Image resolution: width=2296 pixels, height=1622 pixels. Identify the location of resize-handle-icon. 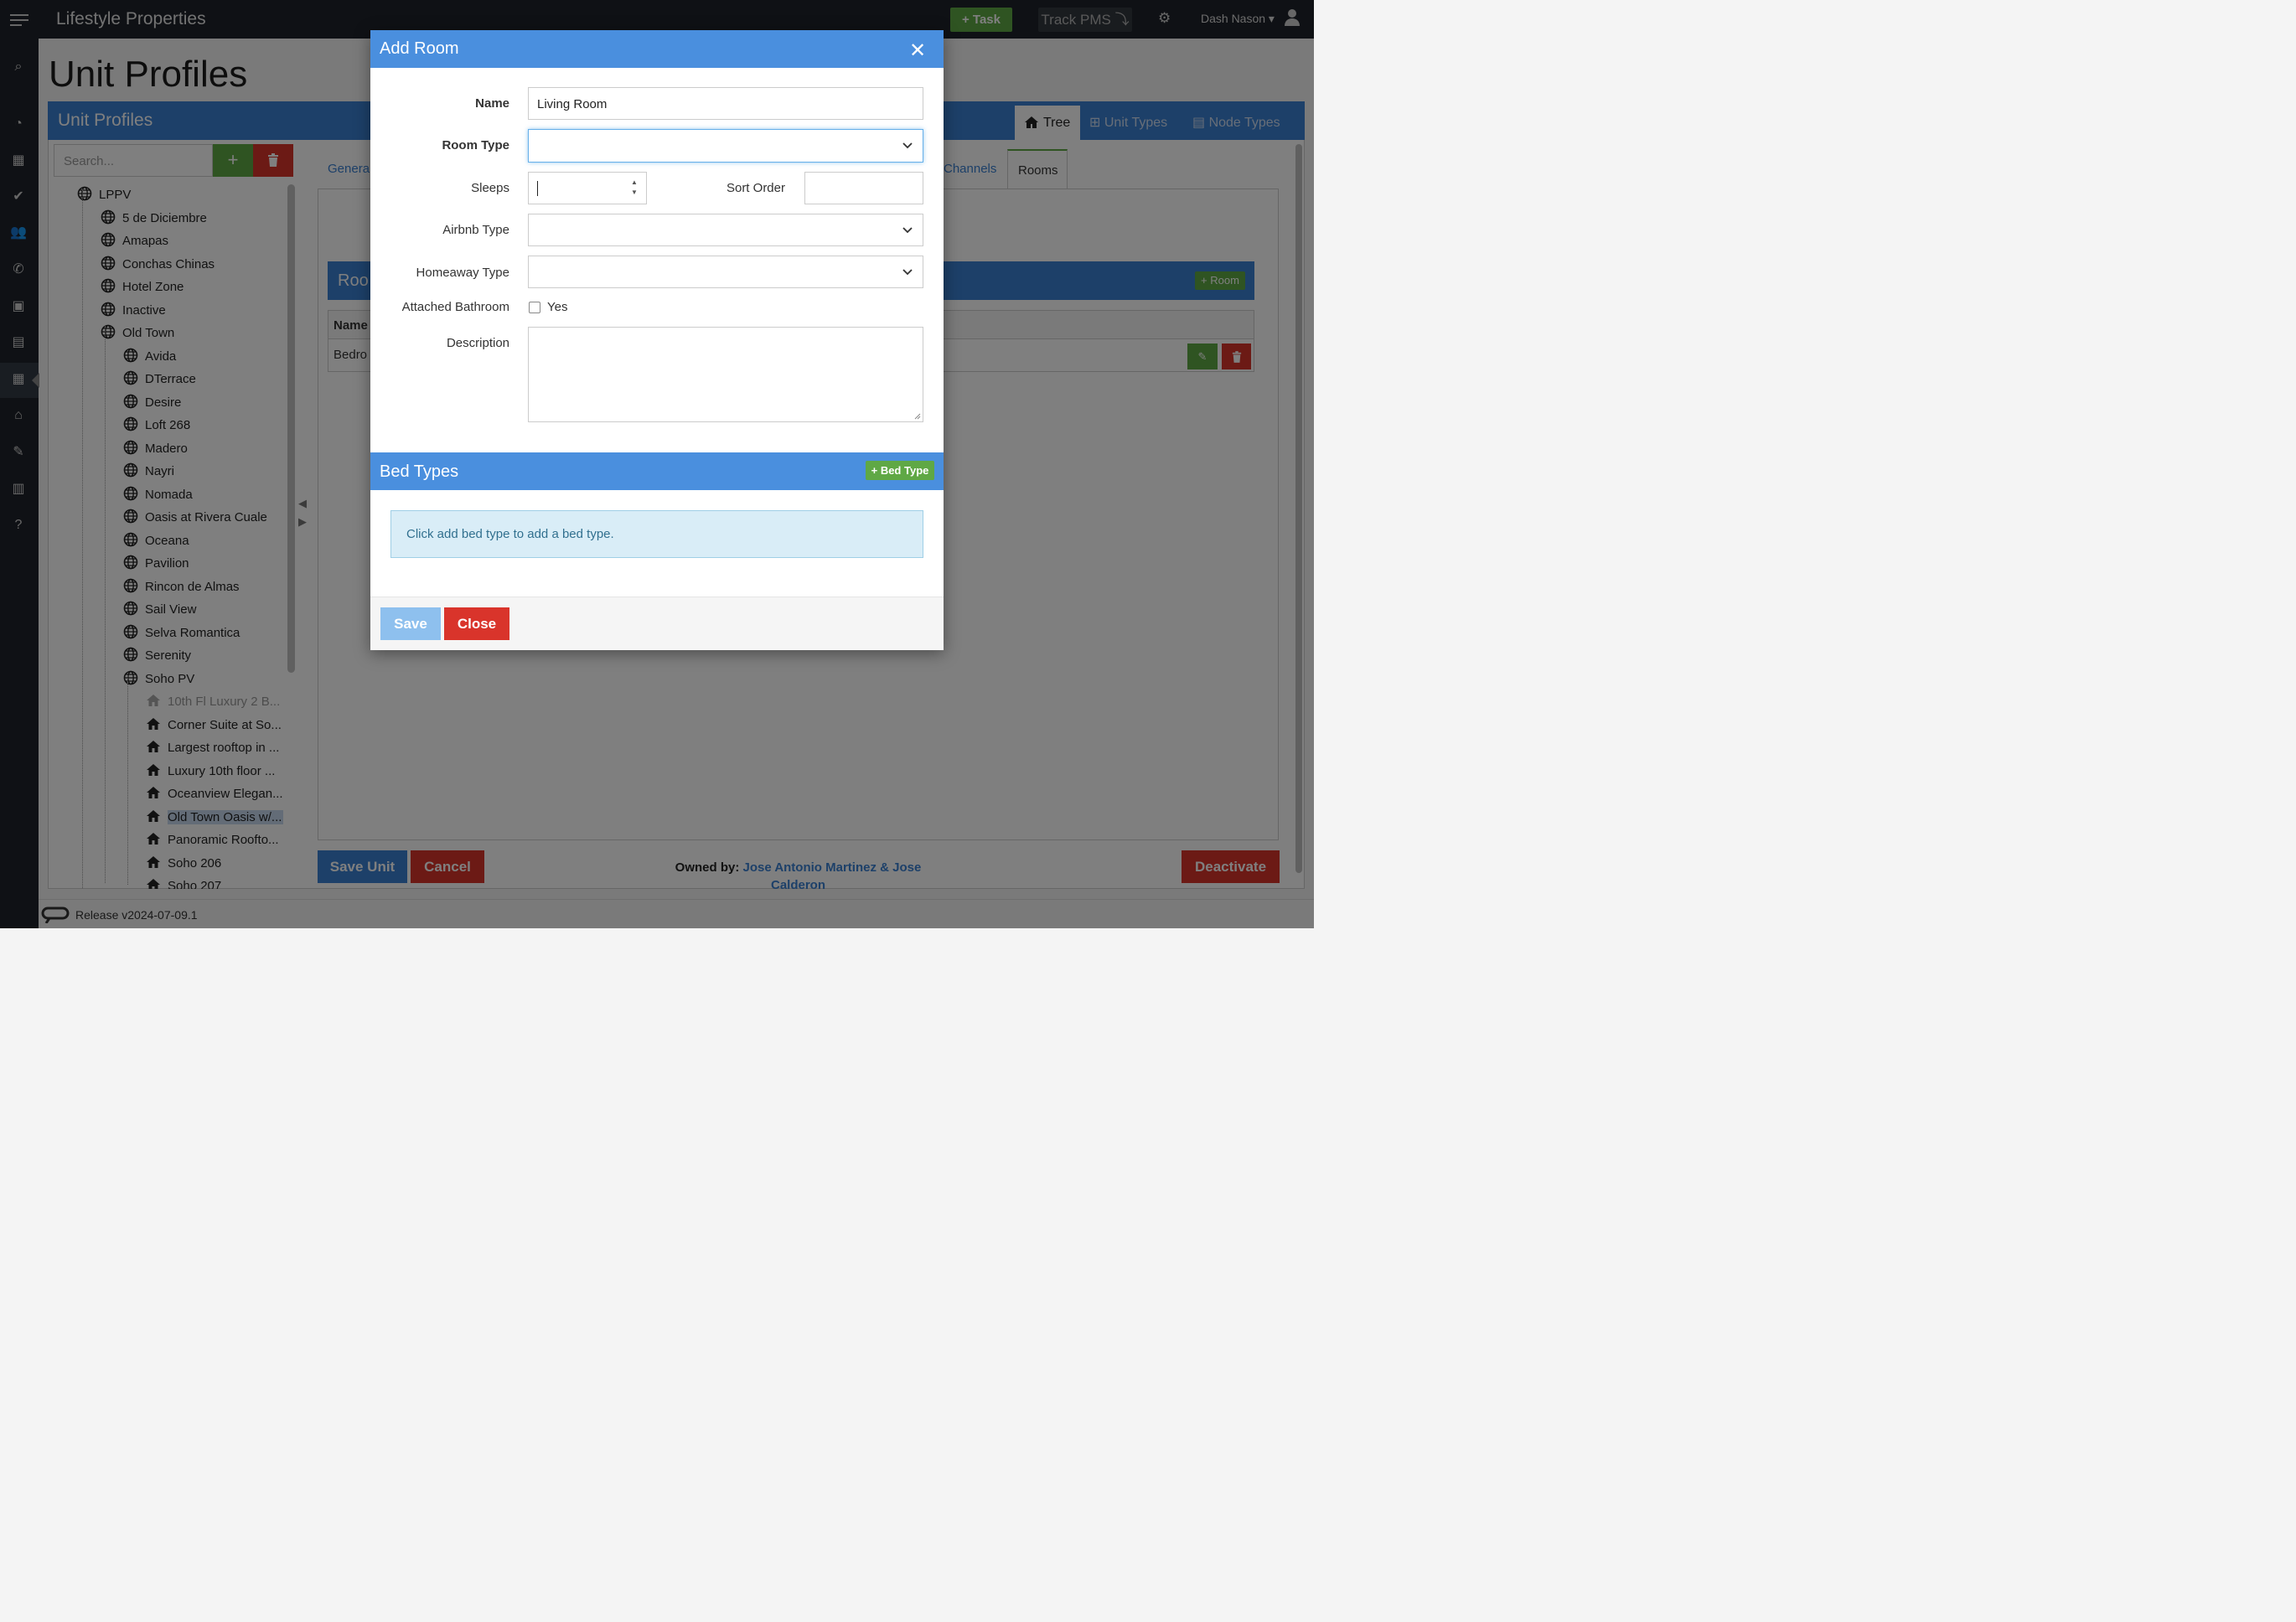
(918, 416).